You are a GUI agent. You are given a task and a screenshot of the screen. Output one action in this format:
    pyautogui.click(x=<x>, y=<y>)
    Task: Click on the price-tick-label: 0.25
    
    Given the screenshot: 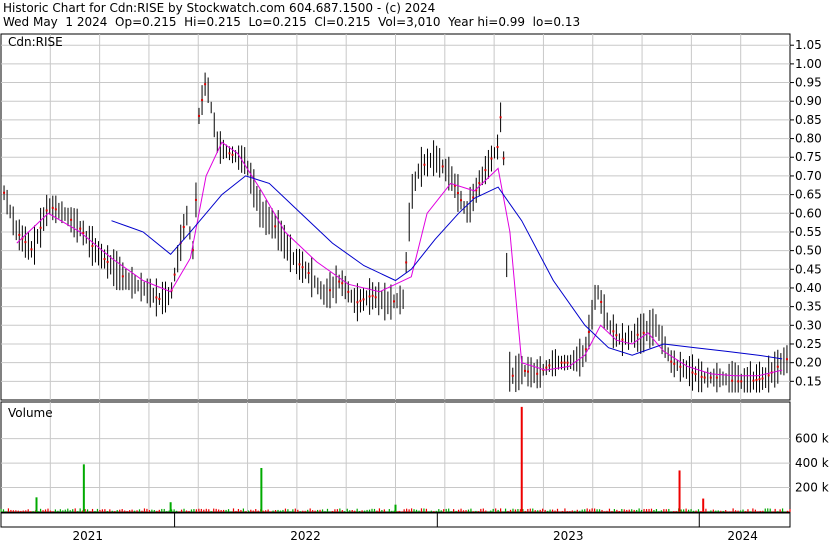 What is the action you would take?
    pyautogui.click(x=808, y=344)
    